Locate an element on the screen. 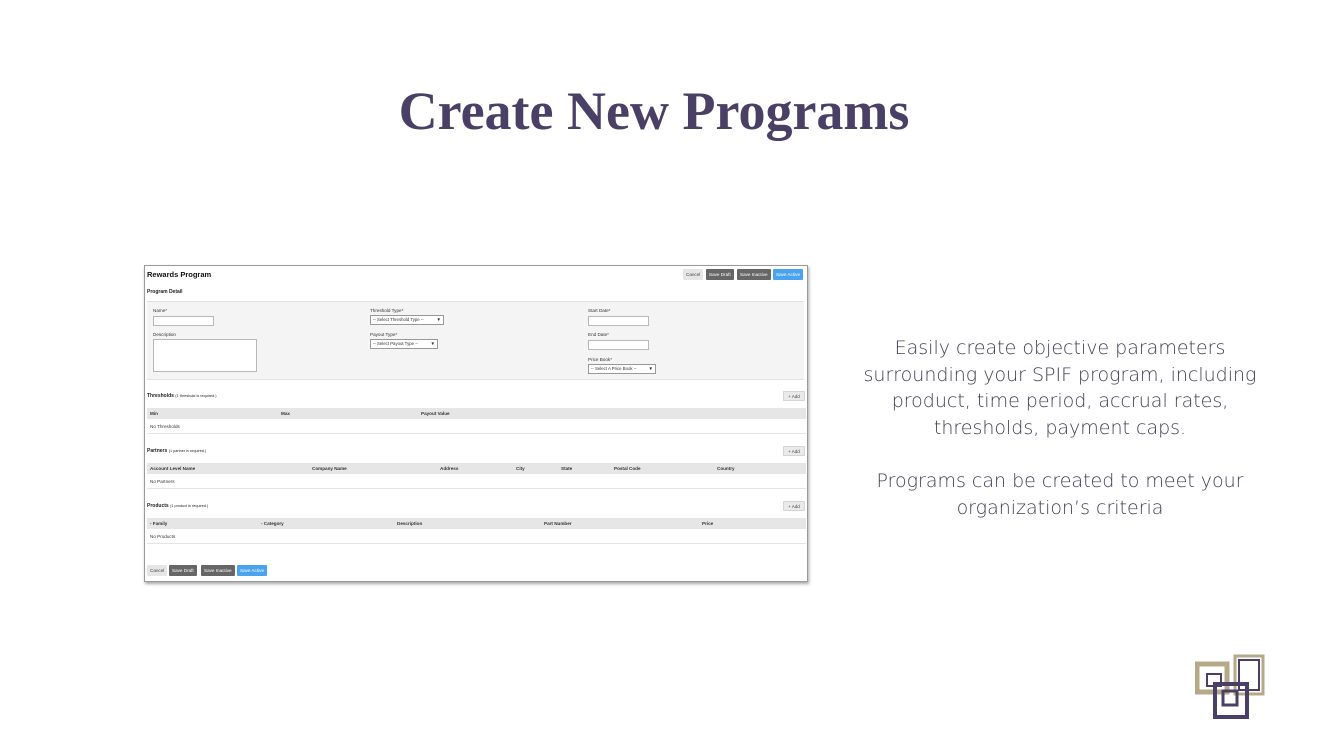  products-title: Products is located at coordinates (158, 506).